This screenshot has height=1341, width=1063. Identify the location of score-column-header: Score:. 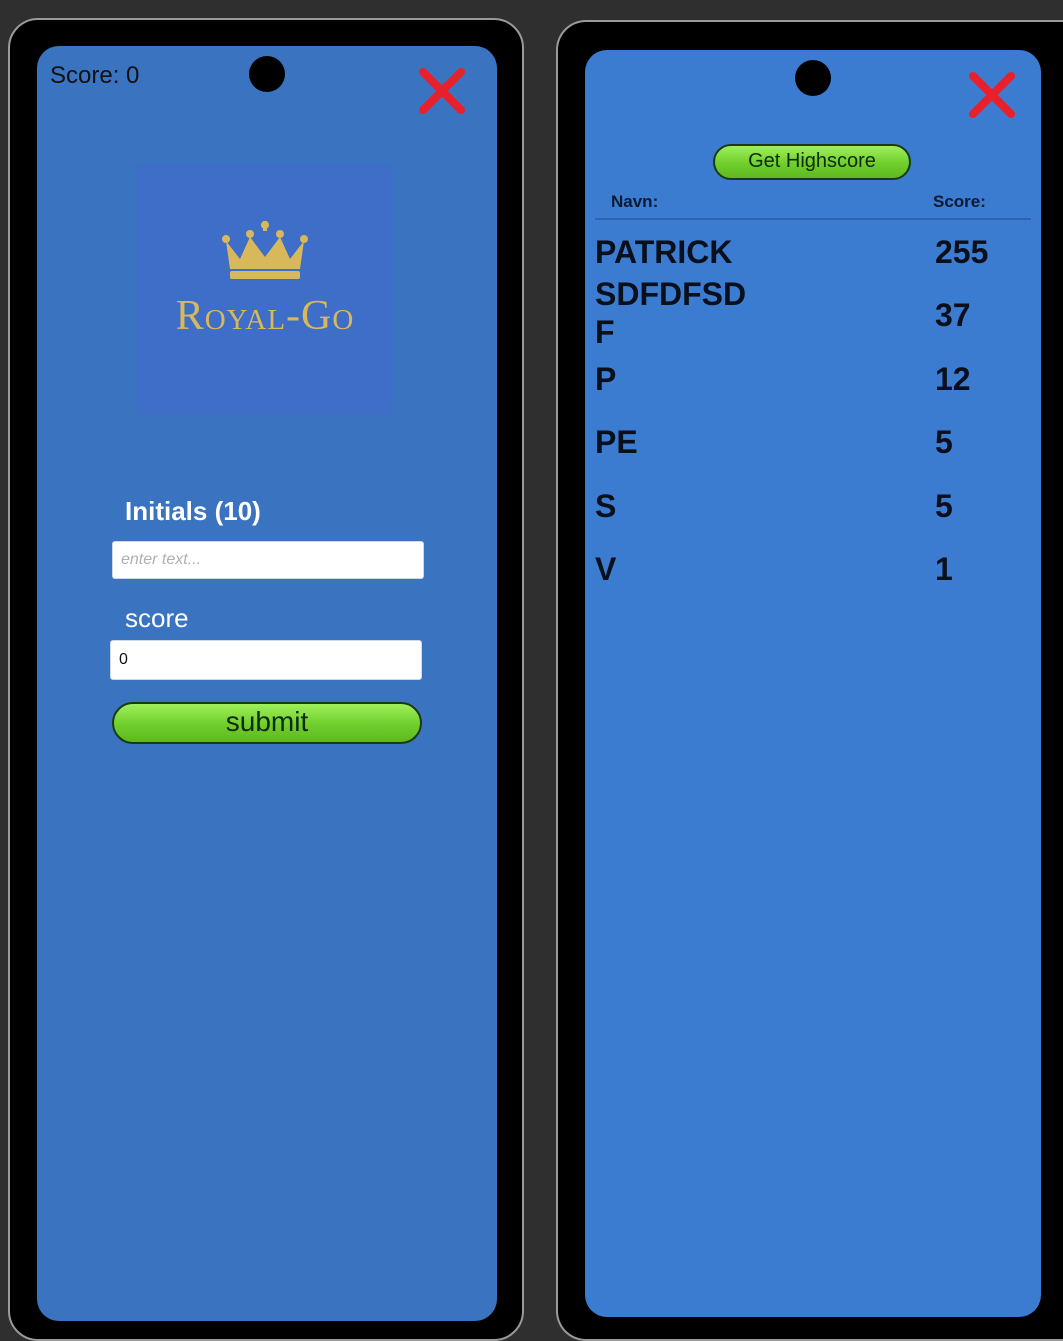
(959, 201).